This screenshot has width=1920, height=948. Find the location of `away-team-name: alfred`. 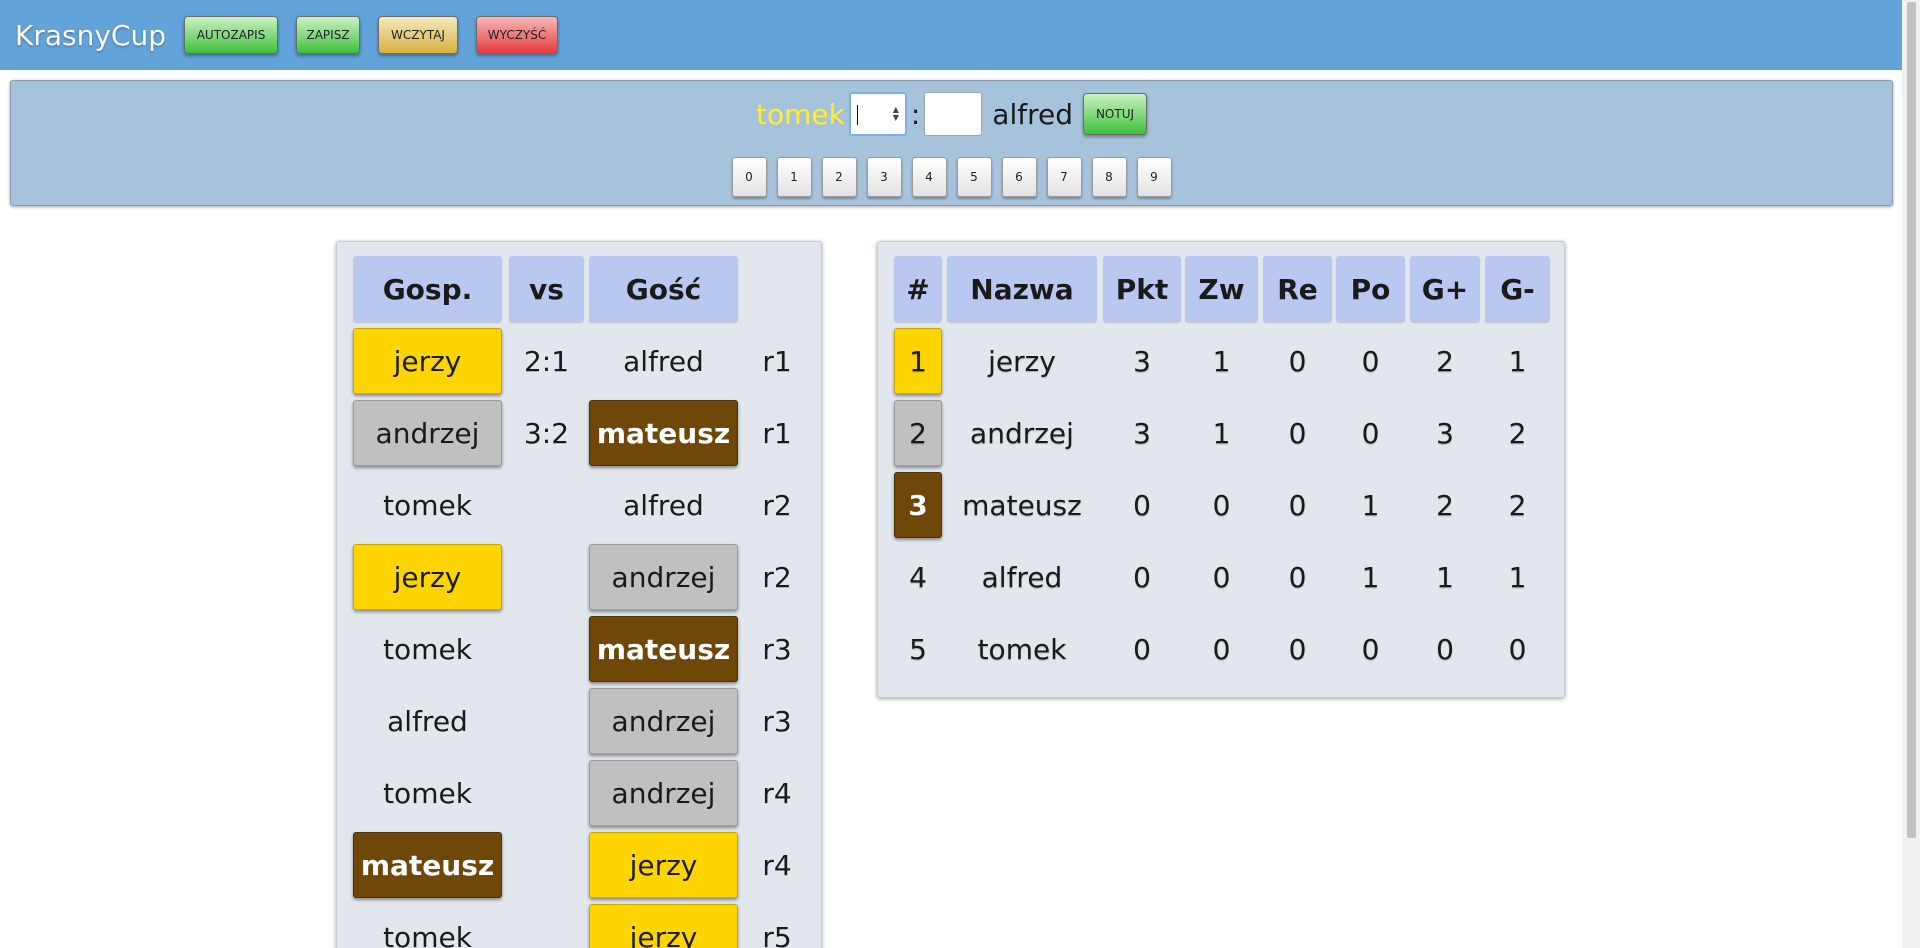

away-team-name: alfred is located at coordinates (1032, 114).